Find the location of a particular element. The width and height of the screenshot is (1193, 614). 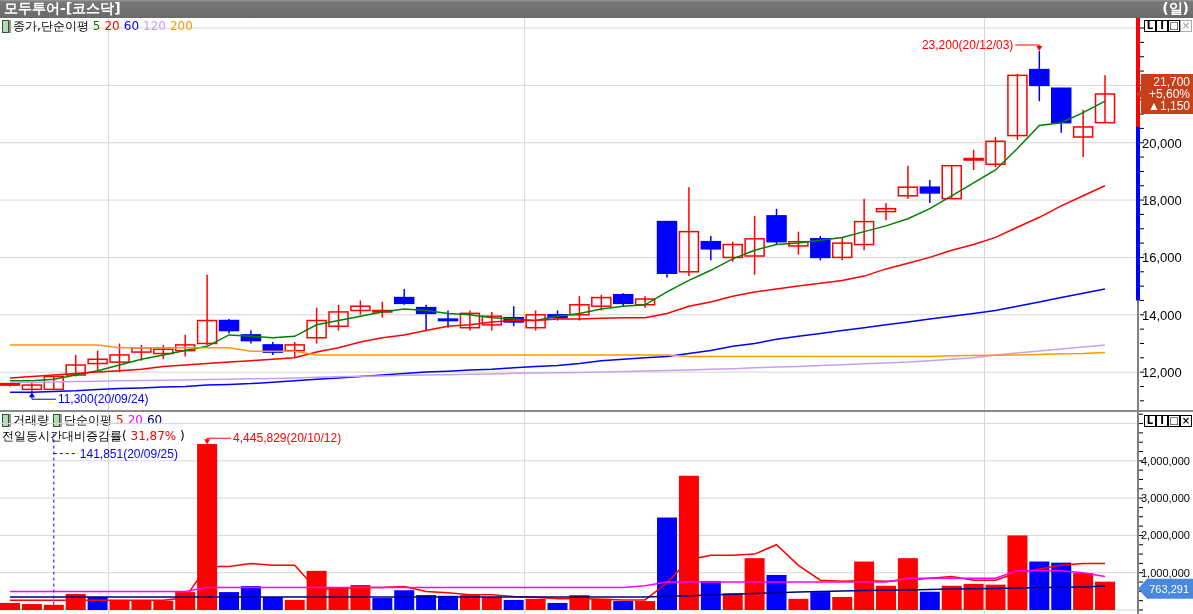

legend-period: 200 is located at coordinates (181, 26).